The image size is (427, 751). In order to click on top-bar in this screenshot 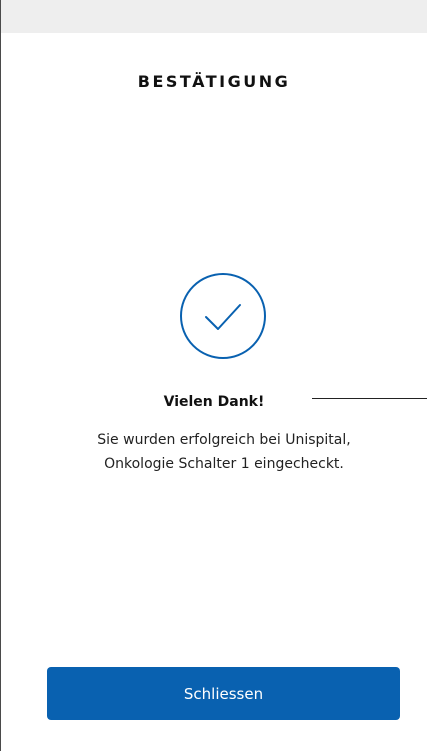, I will do `click(214, 16)`.